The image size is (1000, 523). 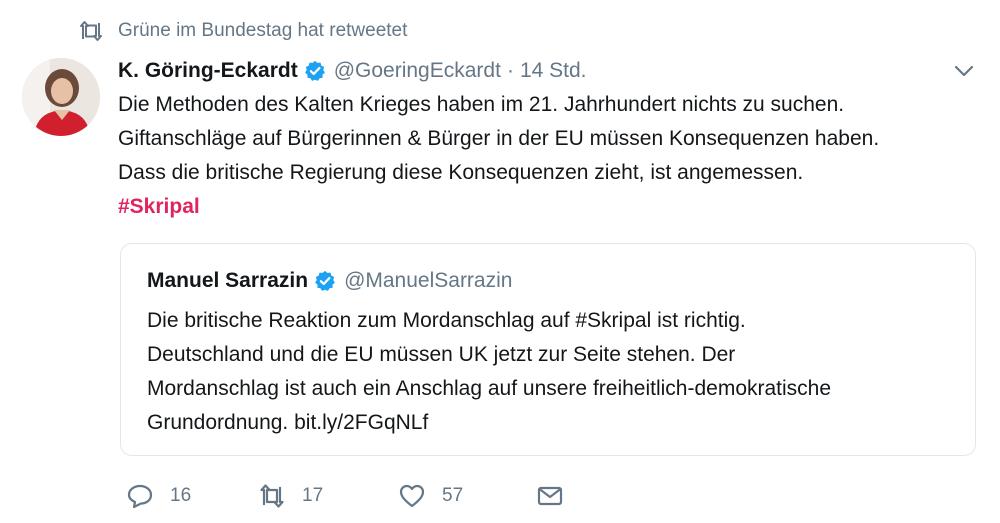 I want to click on quoted-tweet-header: Manuel Sarrazin @ManuelSarrazin, so click(x=329, y=281).